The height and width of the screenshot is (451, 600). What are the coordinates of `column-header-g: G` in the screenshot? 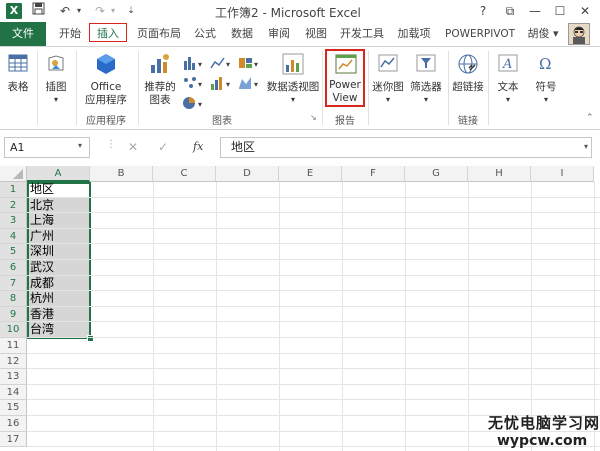 It's located at (436, 174).